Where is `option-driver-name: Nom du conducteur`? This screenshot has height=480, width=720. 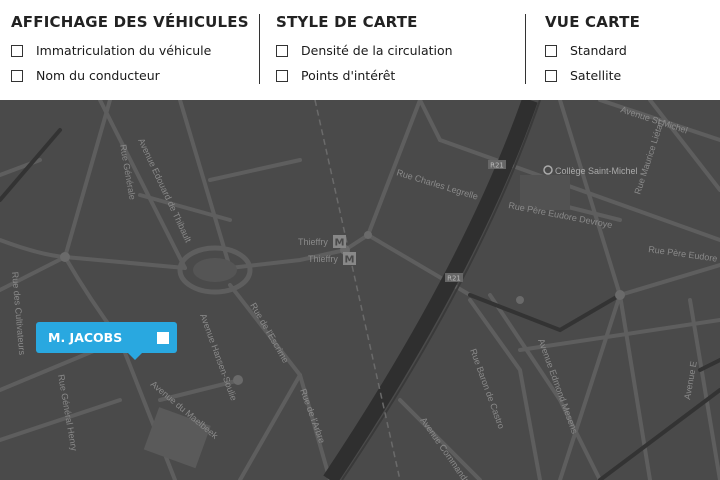
option-driver-name: Nom du conducteur is located at coordinates (130, 75).